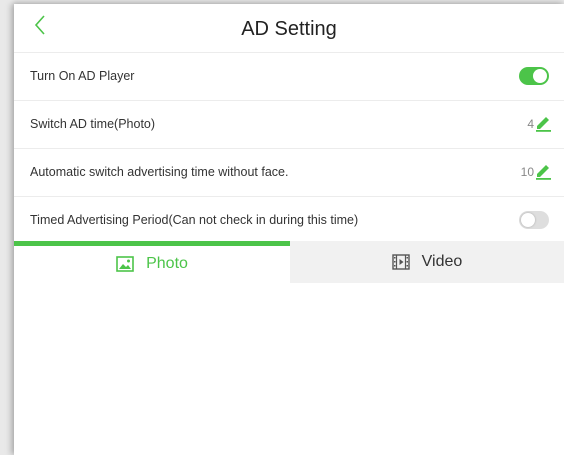 The height and width of the screenshot is (455, 564). I want to click on media-tabs: Photo Video, so click(289, 262).